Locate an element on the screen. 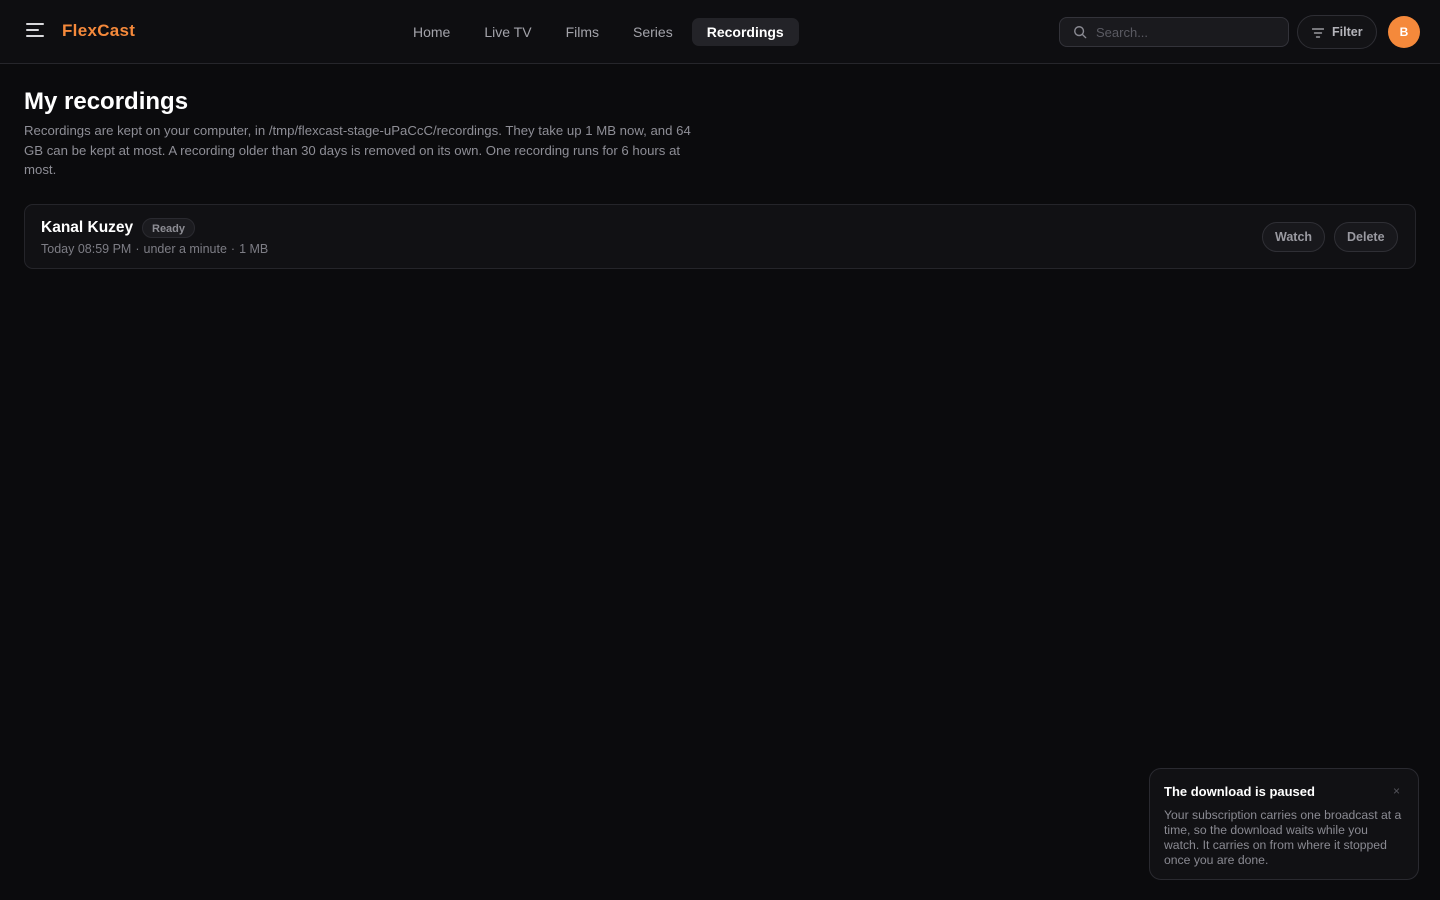 This screenshot has width=1440, height=900. filter-icon is located at coordinates (1318, 33).